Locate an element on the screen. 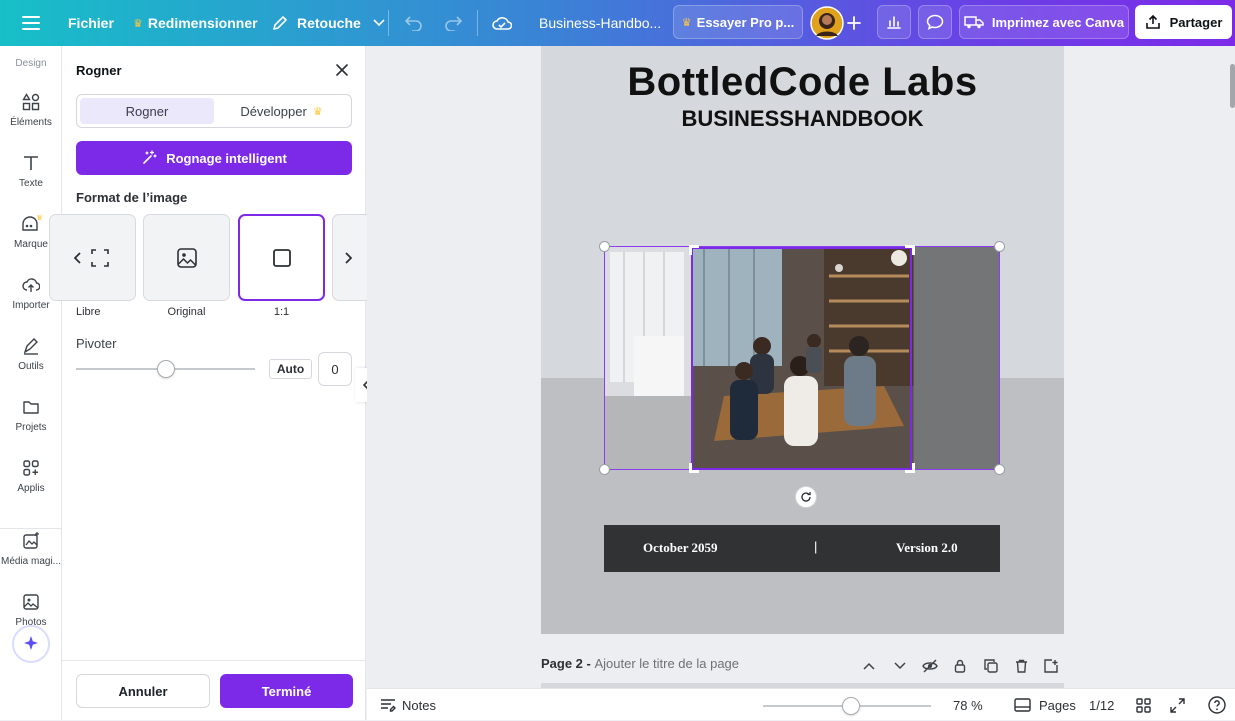 This screenshot has width=1235, height=721. comment-icon is located at coordinates (935, 22).